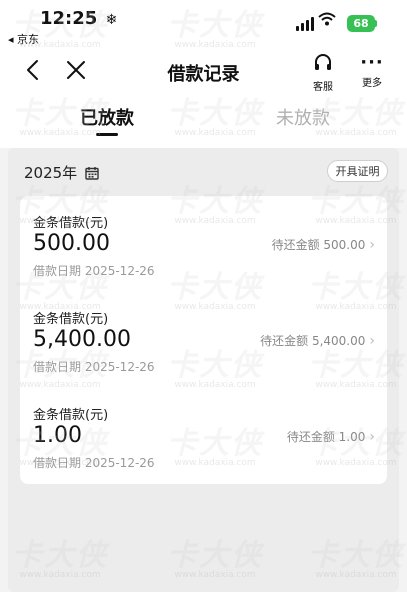 This screenshot has width=407, height=592. What do you see at coordinates (107, 134) in the screenshot?
I see `tab-active-indicator` at bounding box center [107, 134].